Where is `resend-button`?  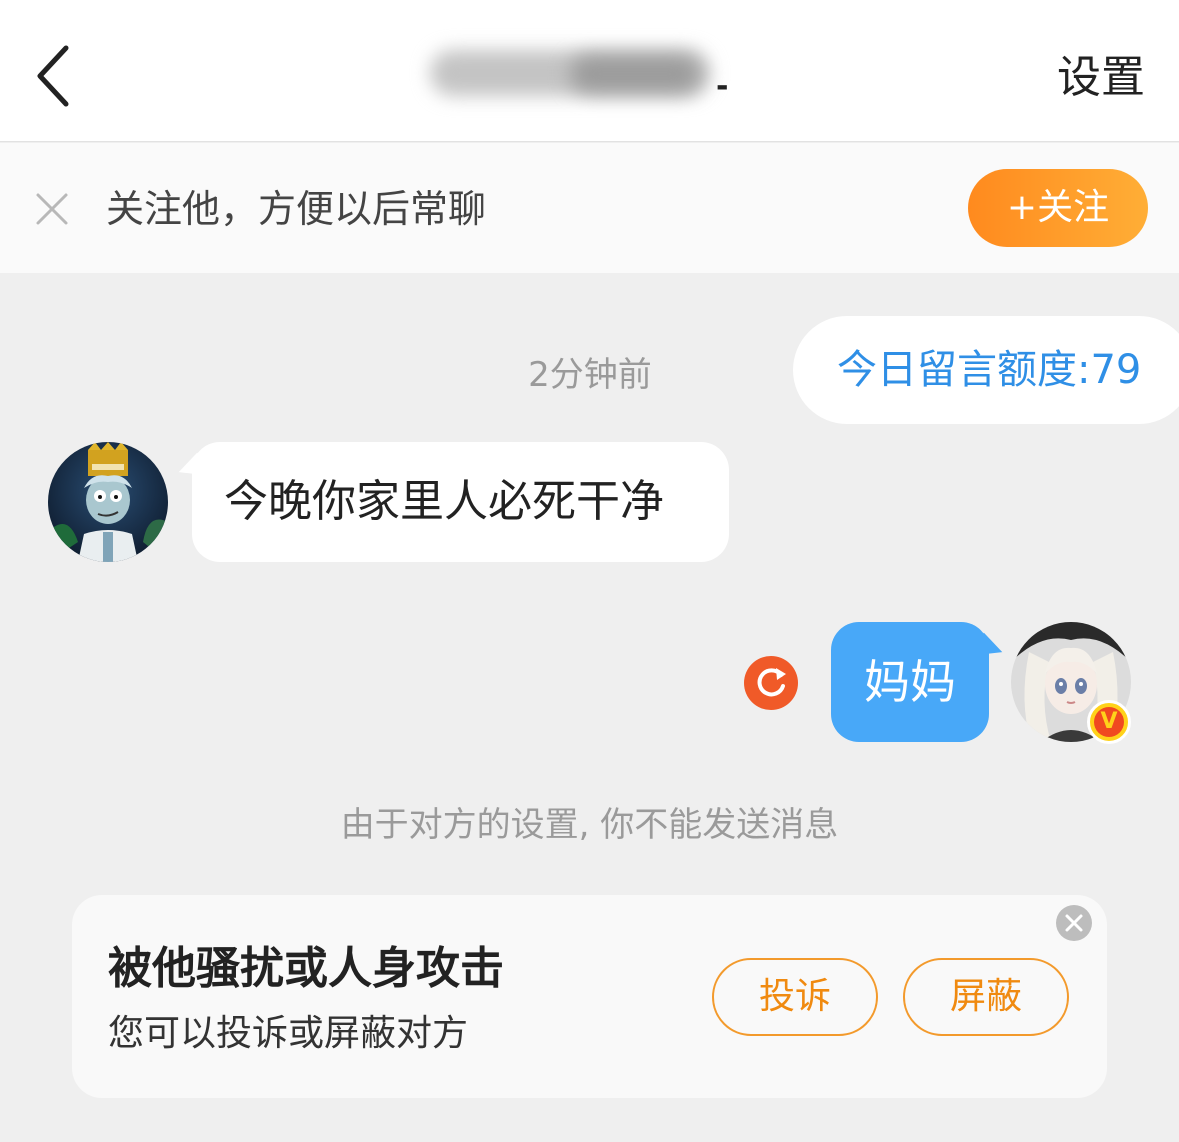 resend-button is located at coordinates (771, 683).